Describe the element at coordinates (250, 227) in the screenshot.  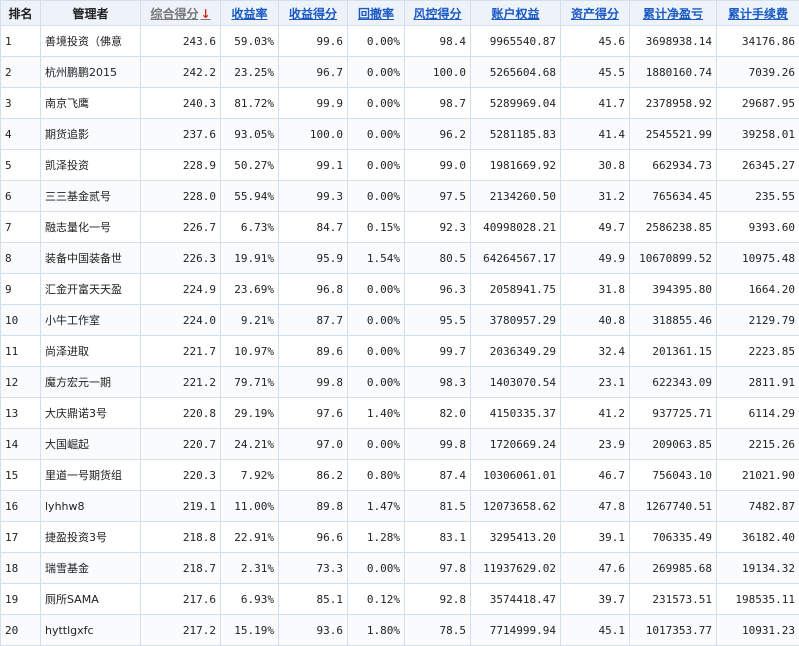
I see `cell-return-rate: 6.73%` at that location.